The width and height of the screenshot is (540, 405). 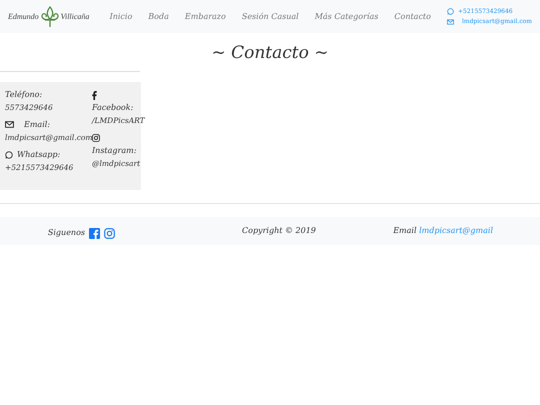 I want to click on contact-label: Facebook:, so click(x=113, y=108).